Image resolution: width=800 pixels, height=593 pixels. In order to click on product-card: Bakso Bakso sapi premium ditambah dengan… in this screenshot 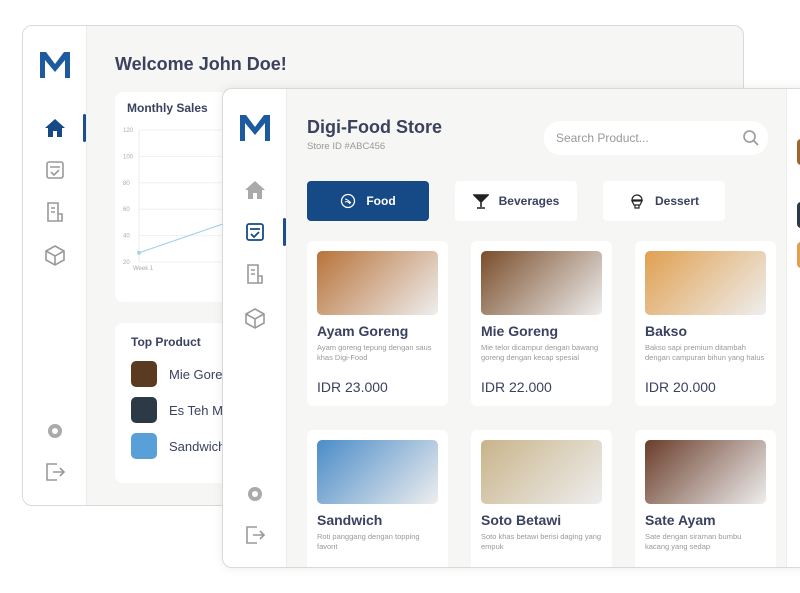, I will do `click(705, 323)`.